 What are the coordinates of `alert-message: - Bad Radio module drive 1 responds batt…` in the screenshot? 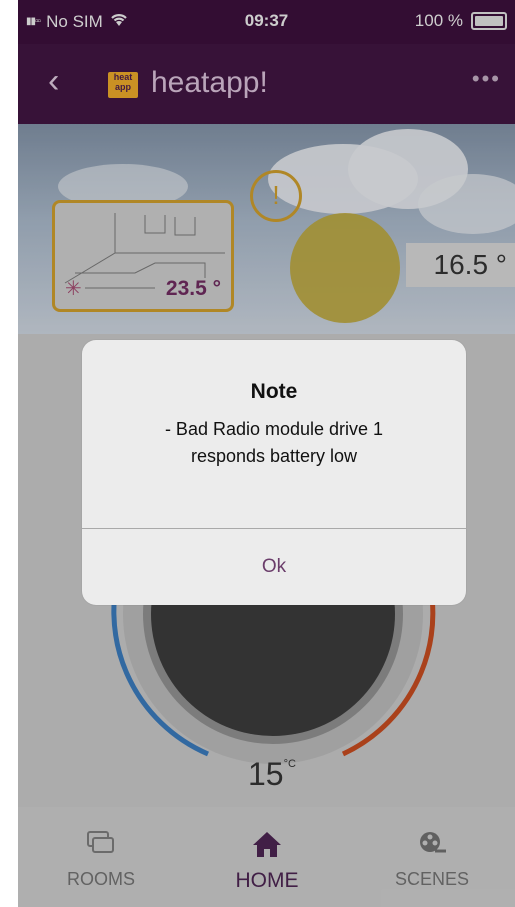 It's located at (274, 443).